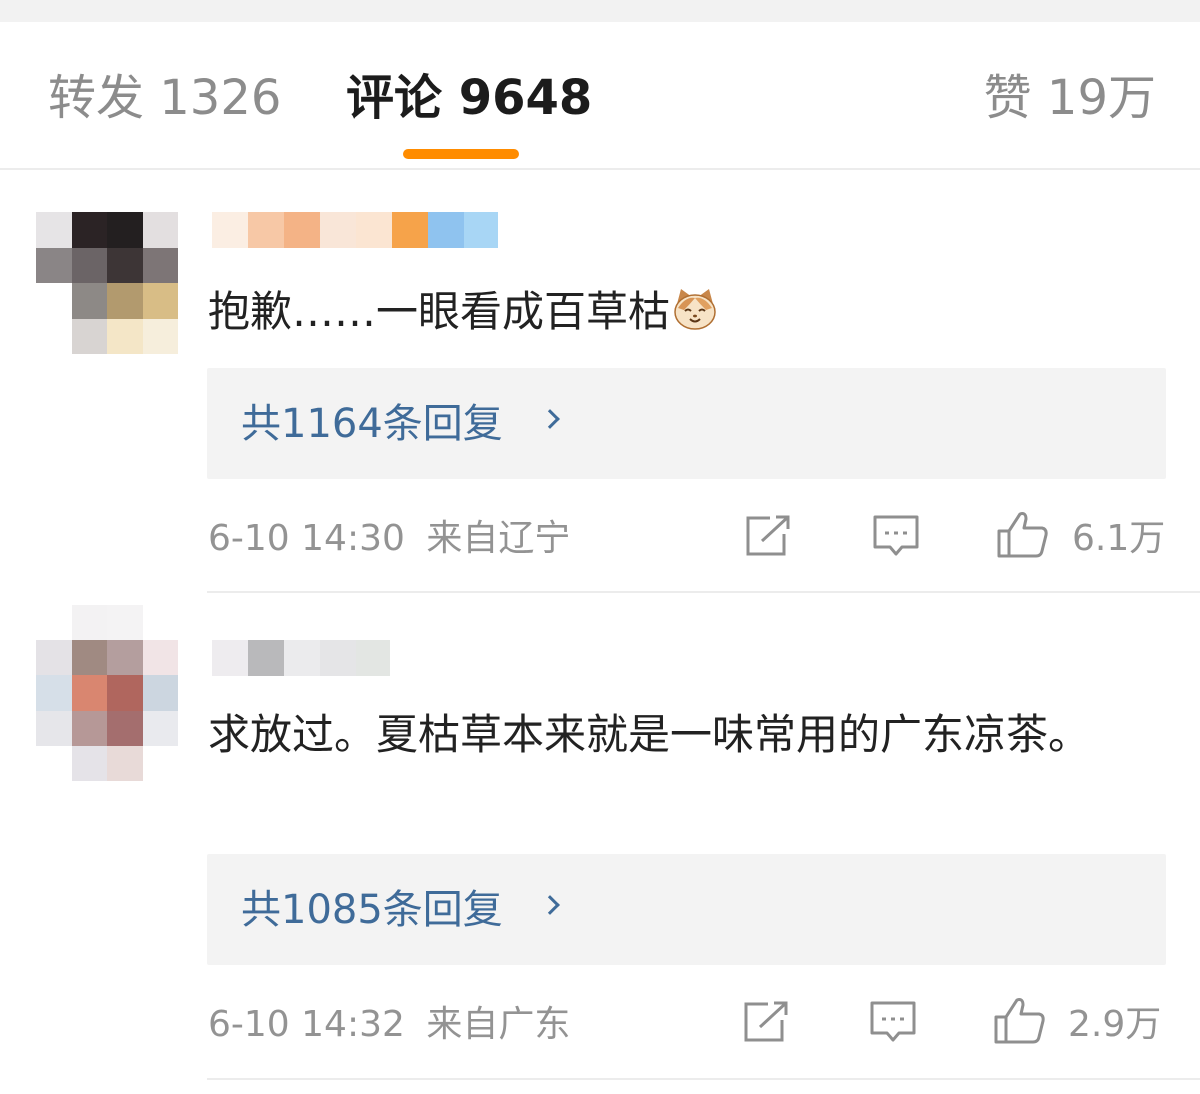  Describe the element at coordinates (164, 98) in the screenshot. I see `tab-repost: 转发 1326` at that location.